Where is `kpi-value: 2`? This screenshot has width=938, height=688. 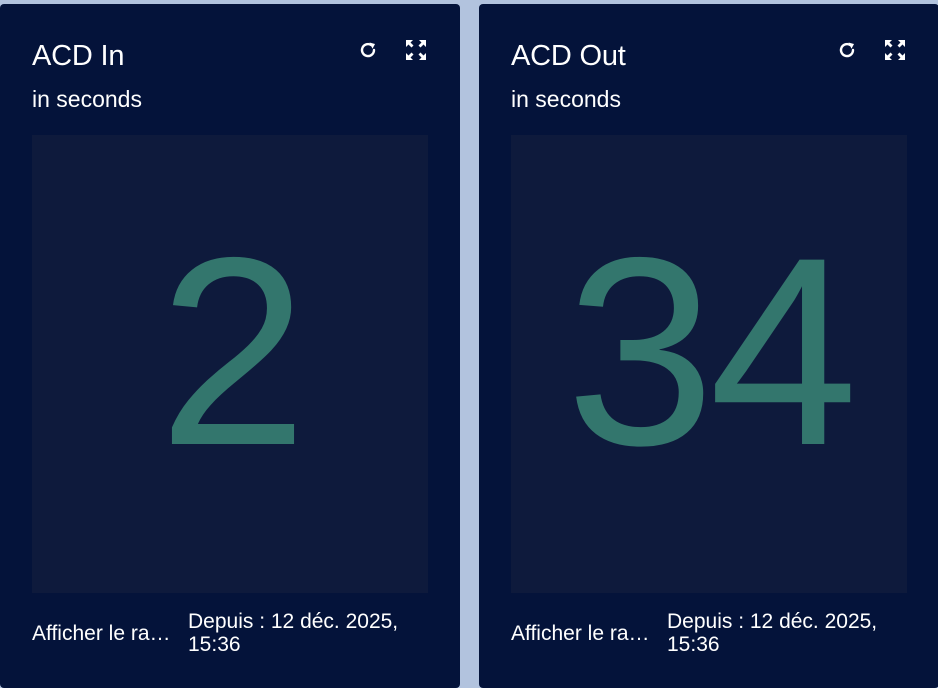 kpi-value: 2 is located at coordinates (232, 351).